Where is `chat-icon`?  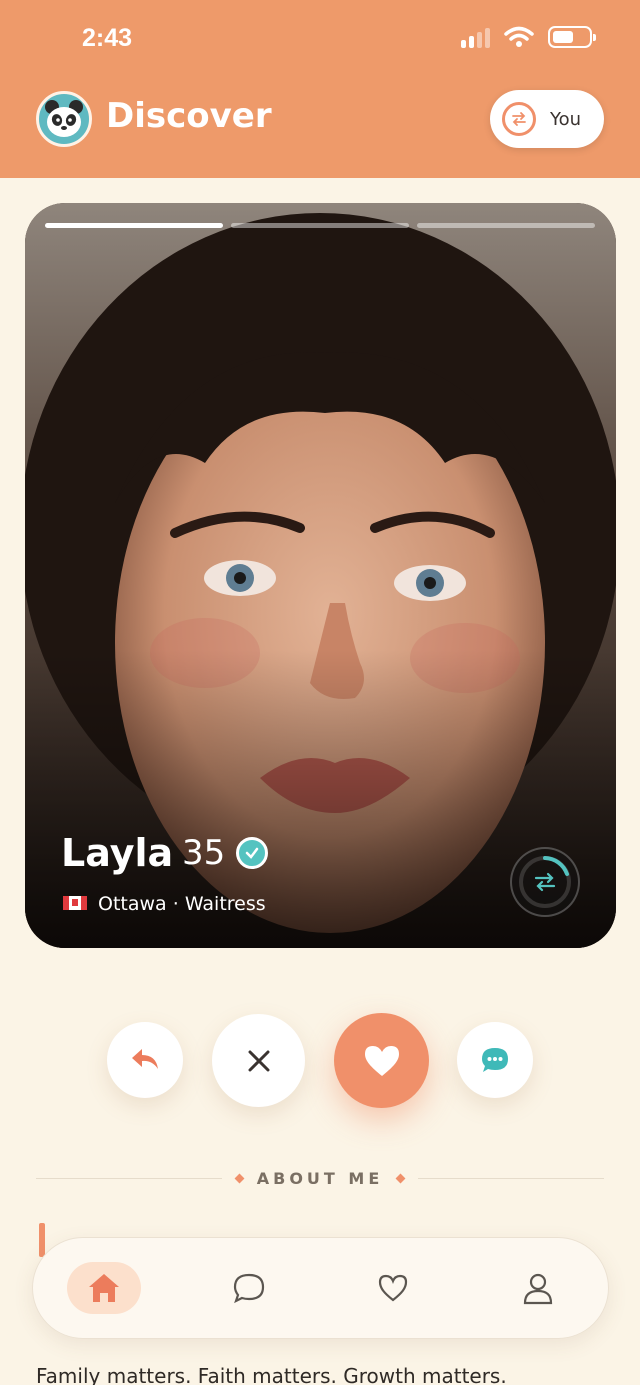
chat-icon is located at coordinates (249, 1288).